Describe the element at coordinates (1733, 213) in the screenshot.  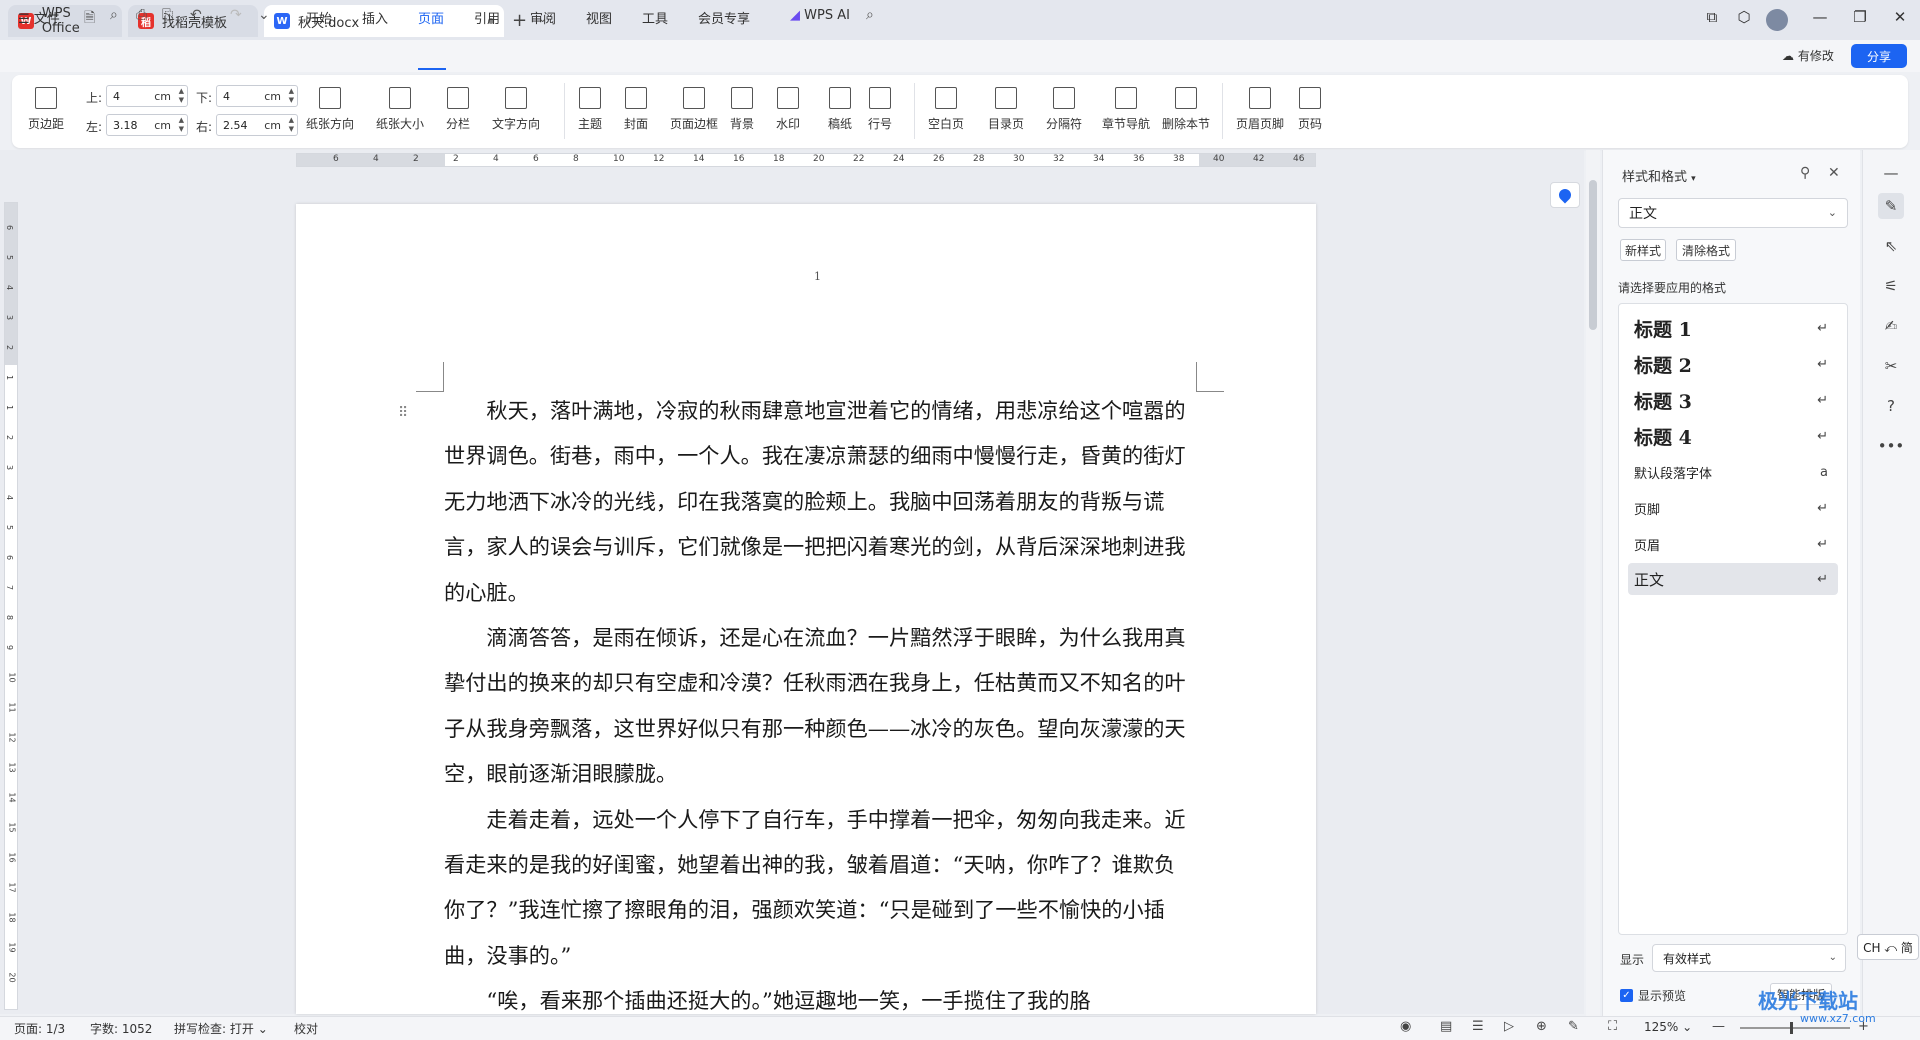
I see `current-style-select: 正文 ⌄` at that location.